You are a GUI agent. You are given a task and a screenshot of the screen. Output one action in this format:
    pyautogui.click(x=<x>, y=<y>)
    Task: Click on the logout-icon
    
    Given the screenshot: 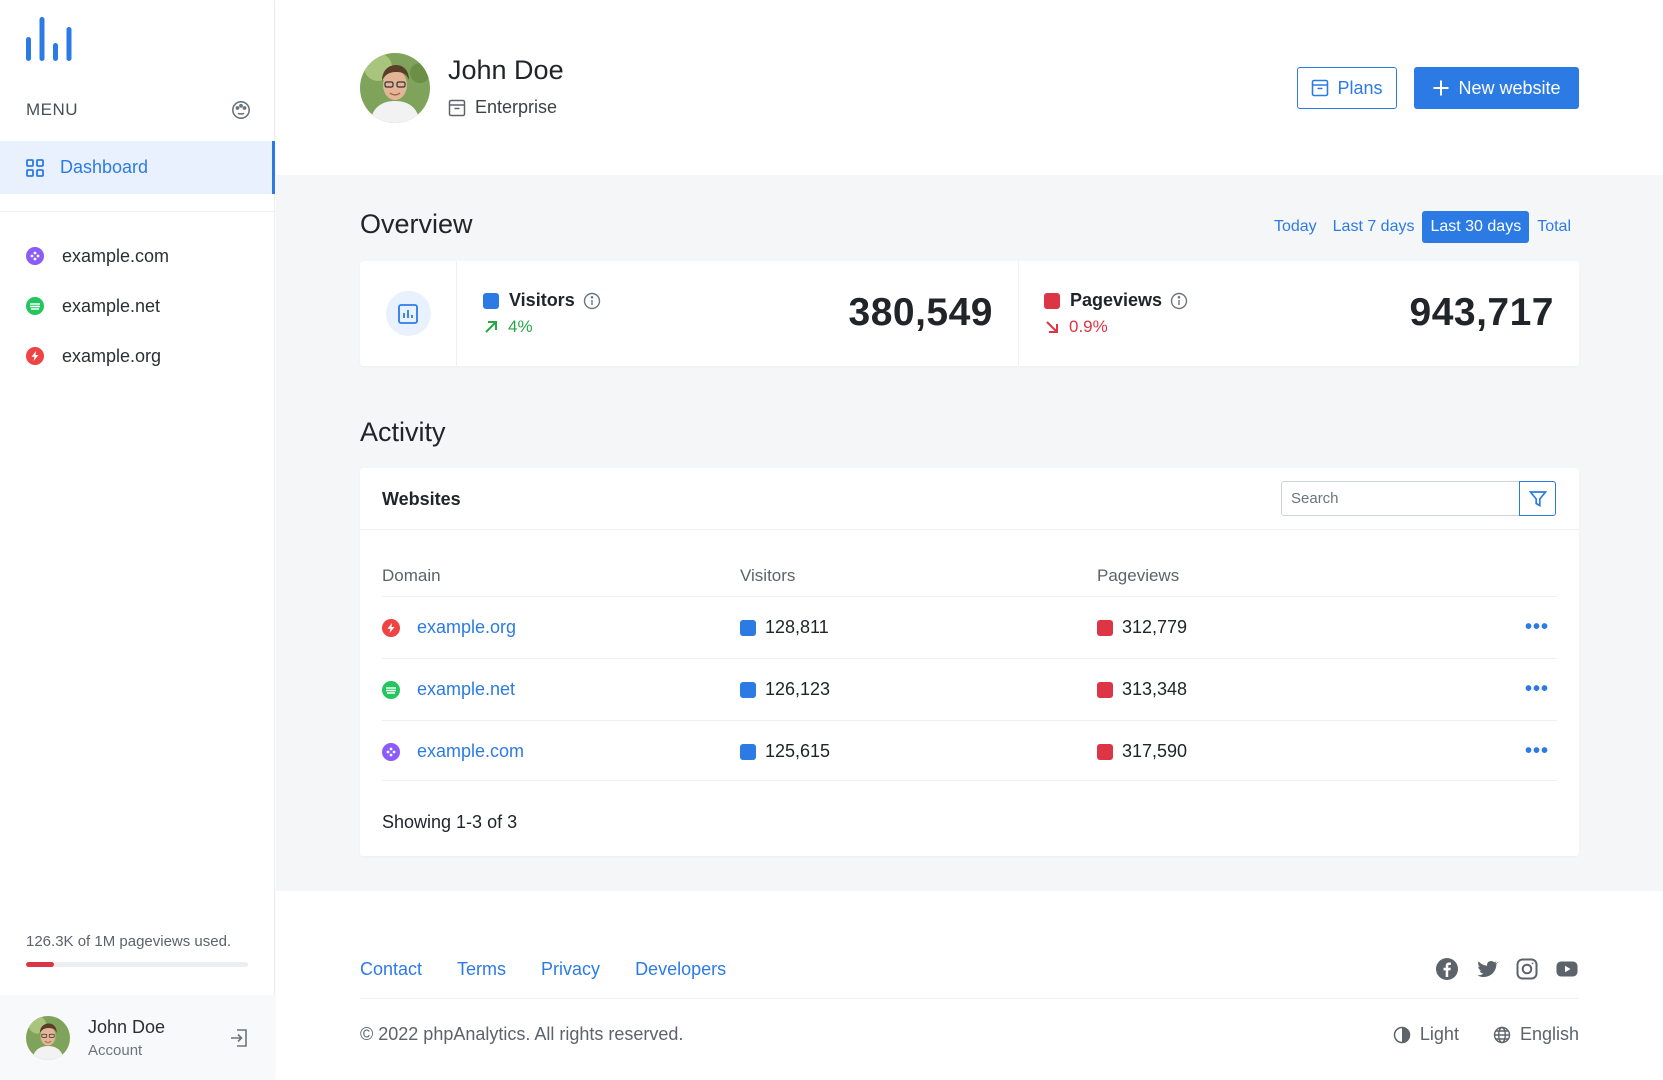 What is the action you would take?
    pyautogui.click(x=239, y=1038)
    